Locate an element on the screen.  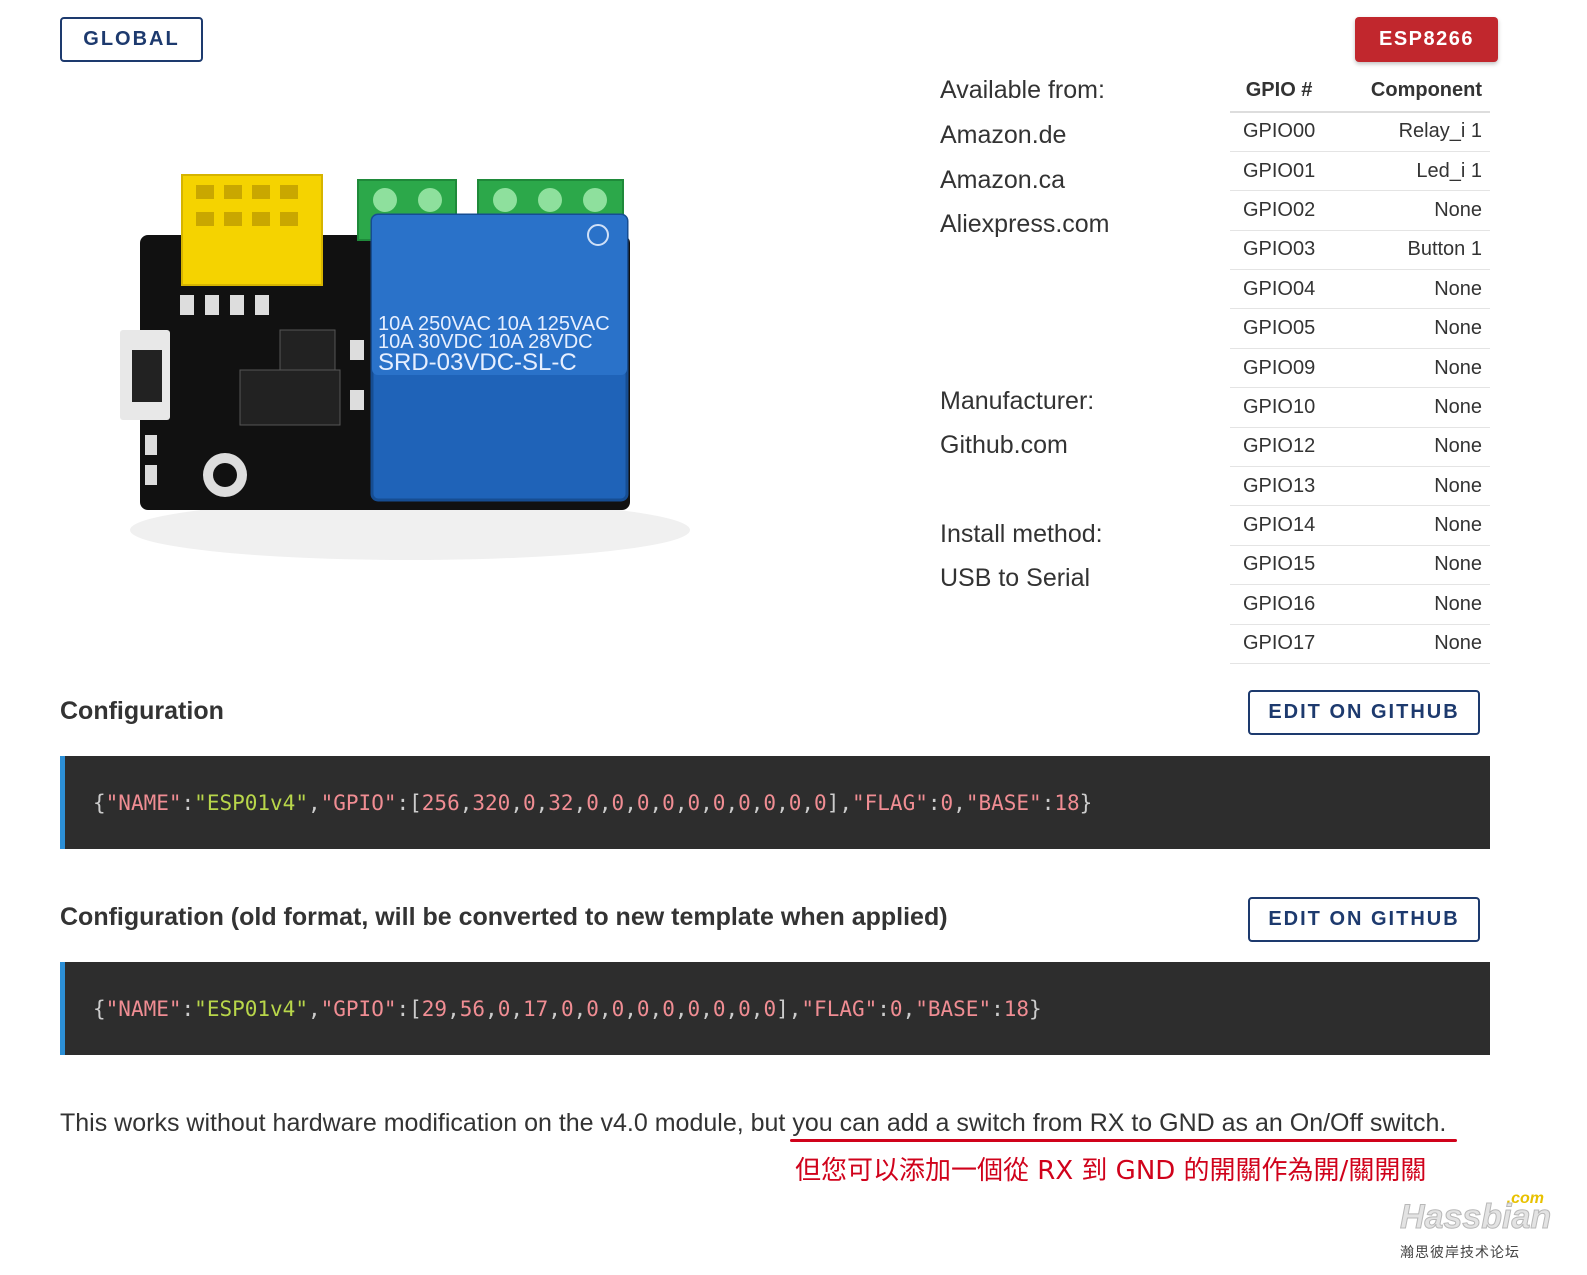
gpio-table-header: GPIO # Component is located at coordinates (1360, 91).